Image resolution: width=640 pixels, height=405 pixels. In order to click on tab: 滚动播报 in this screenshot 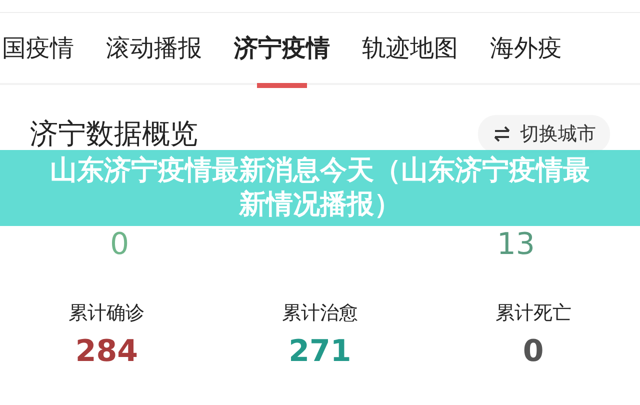, I will do `click(154, 48)`.